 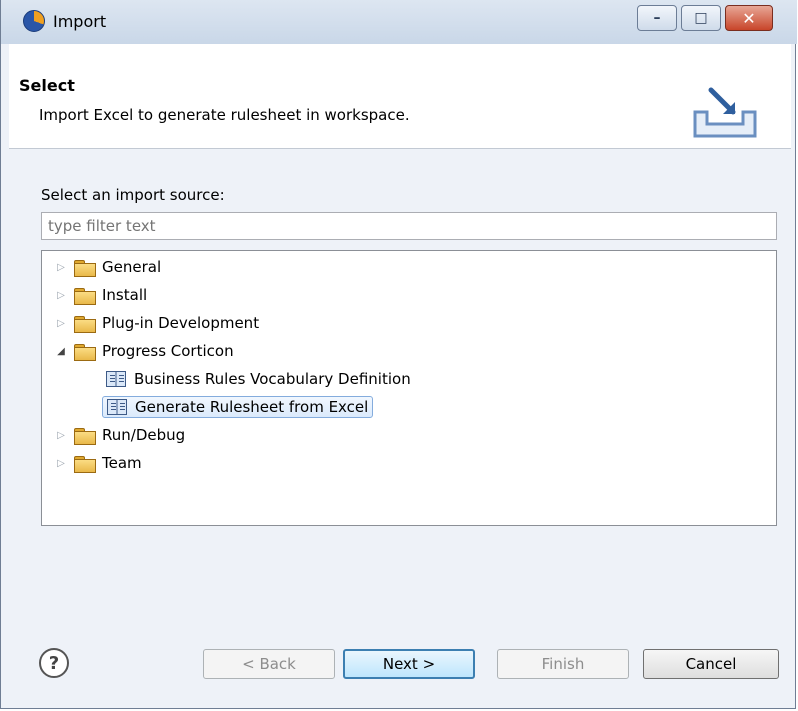 I want to click on maximize-icon: □, so click(x=701, y=18).